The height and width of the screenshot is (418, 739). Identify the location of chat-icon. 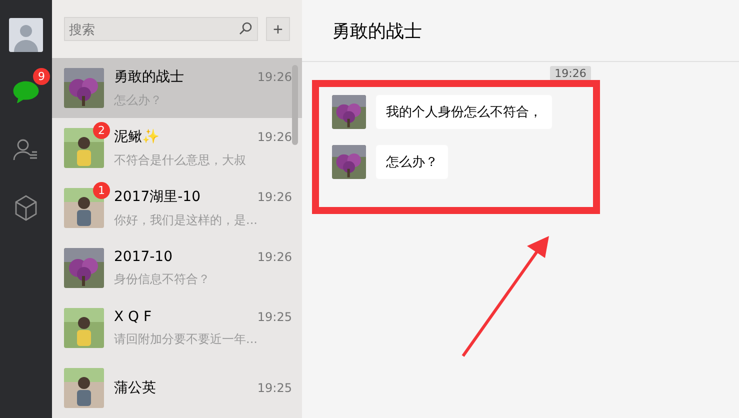
(26, 92).